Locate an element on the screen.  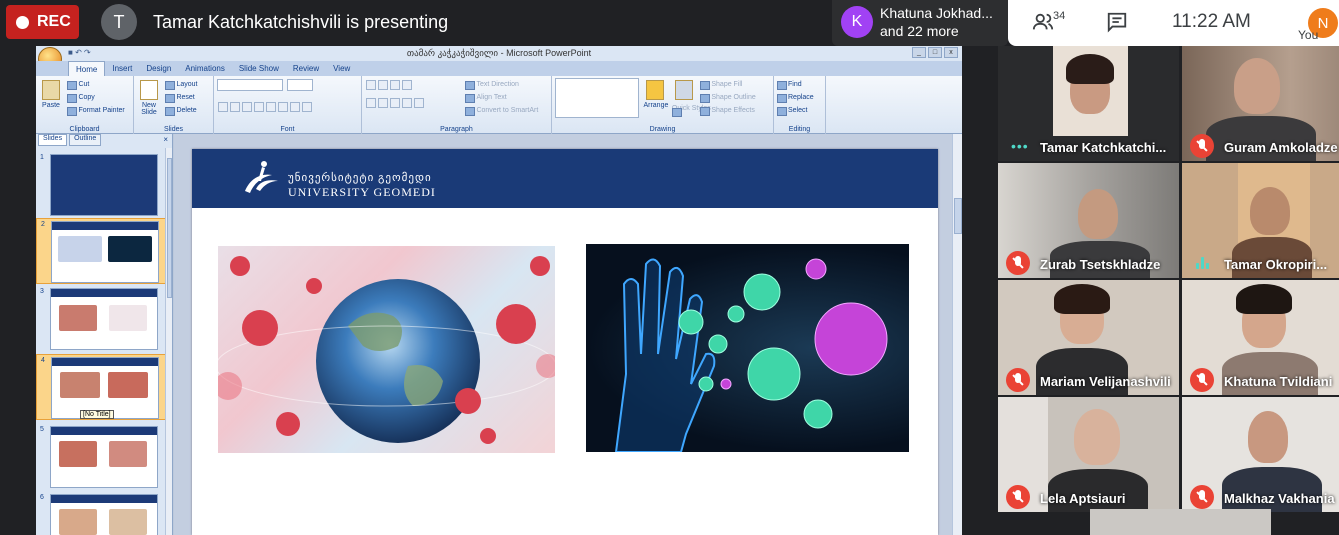
shape-fill-button: Shape Fill is located at coordinates (727, 84).